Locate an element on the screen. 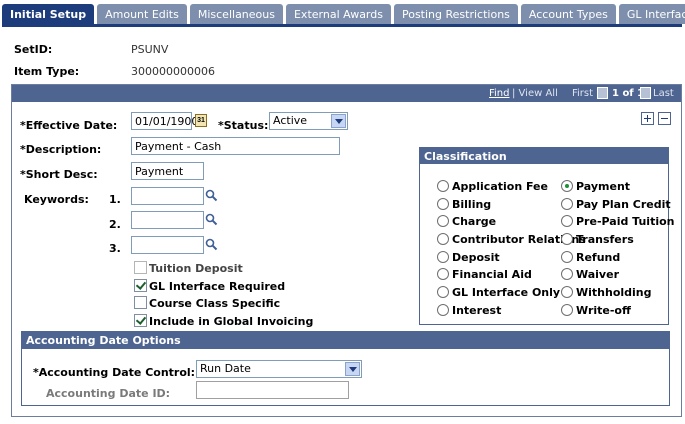  tab-initial-setup: Initial Setup is located at coordinates (48, 14).